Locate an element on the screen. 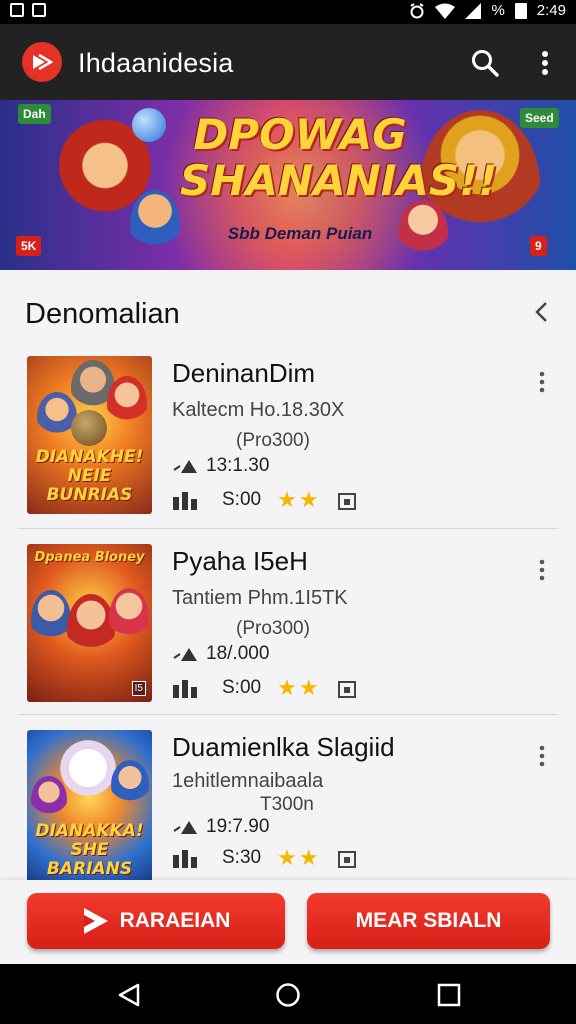 The width and height of the screenshot is (576, 1024). play-icon is located at coordinates (95, 921).